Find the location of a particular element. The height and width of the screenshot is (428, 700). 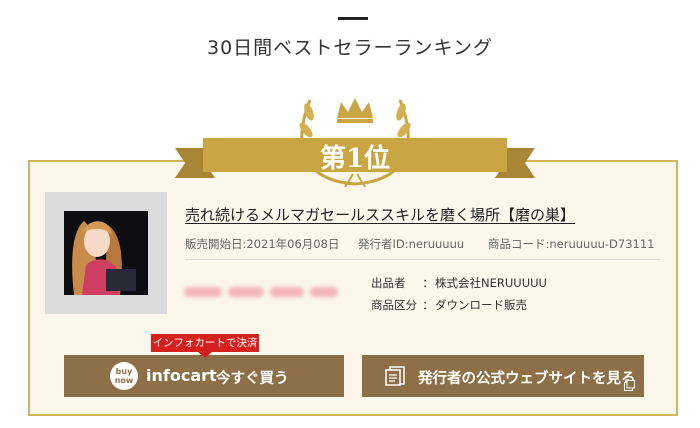

buy-now-label: 今すぐ買う is located at coordinates (252, 379).